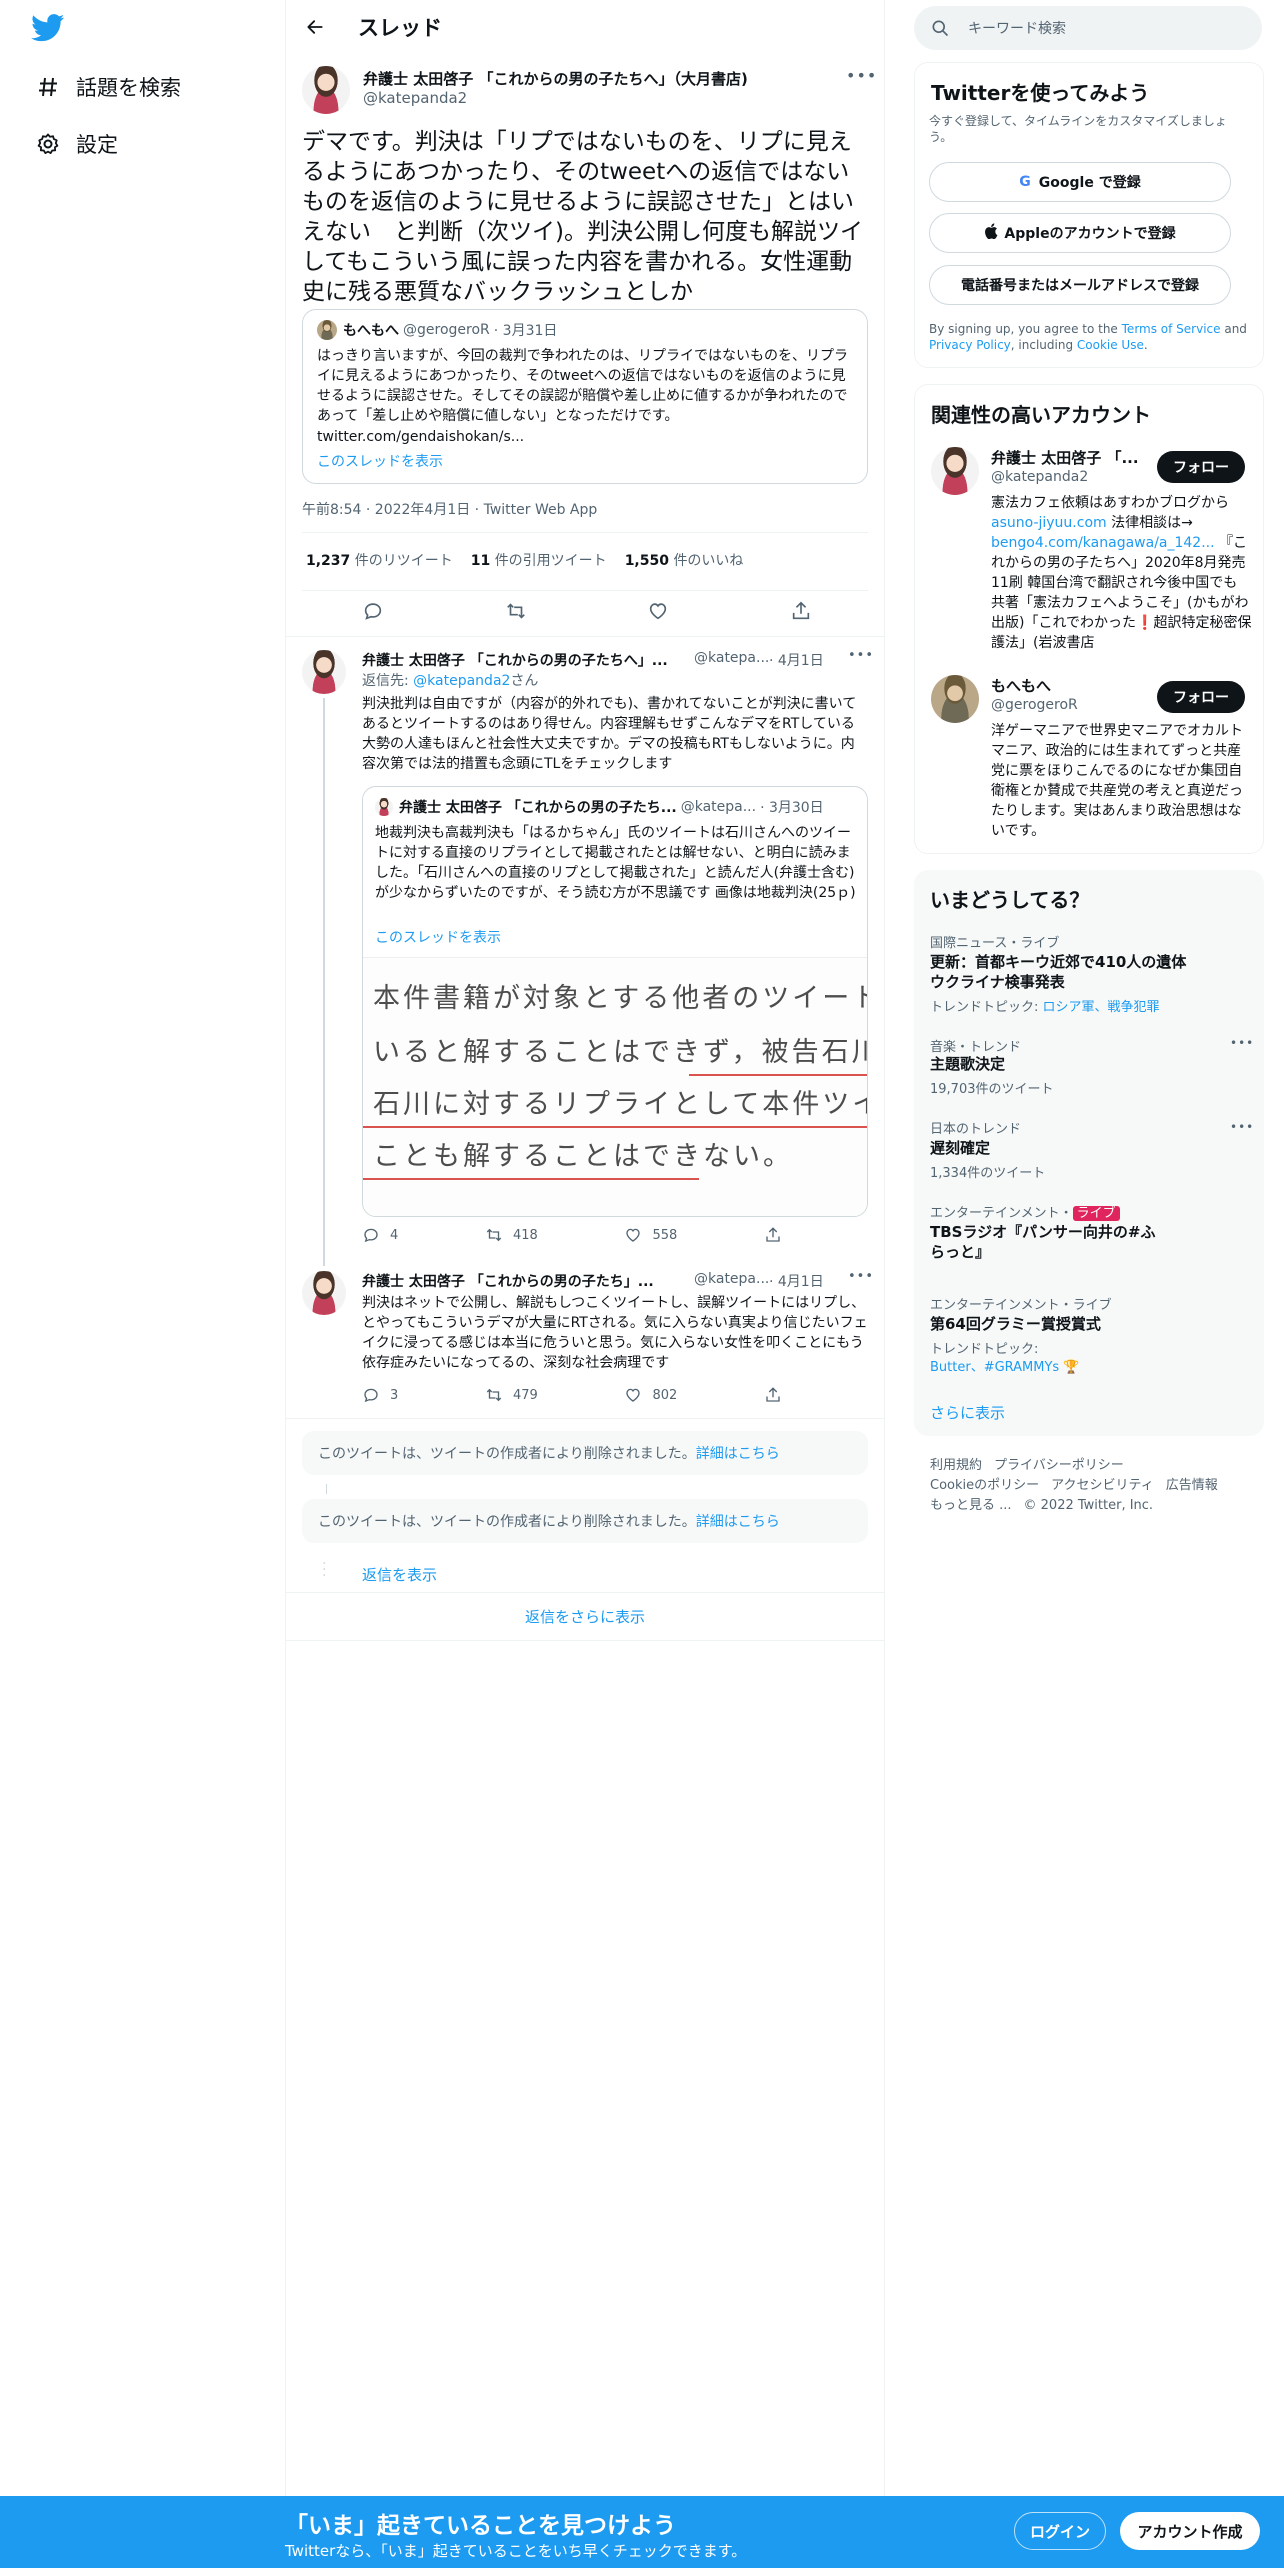 The height and width of the screenshot is (2568, 1284). Describe the element at coordinates (1025, 182) in the screenshot. I see `google-icon: G` at that location.